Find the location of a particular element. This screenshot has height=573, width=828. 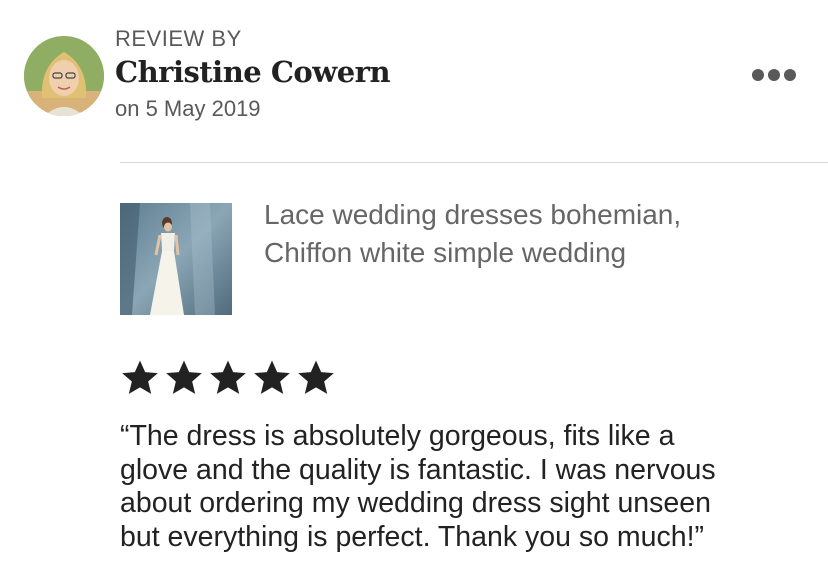

star-rating is located at coordinates (228, 378).